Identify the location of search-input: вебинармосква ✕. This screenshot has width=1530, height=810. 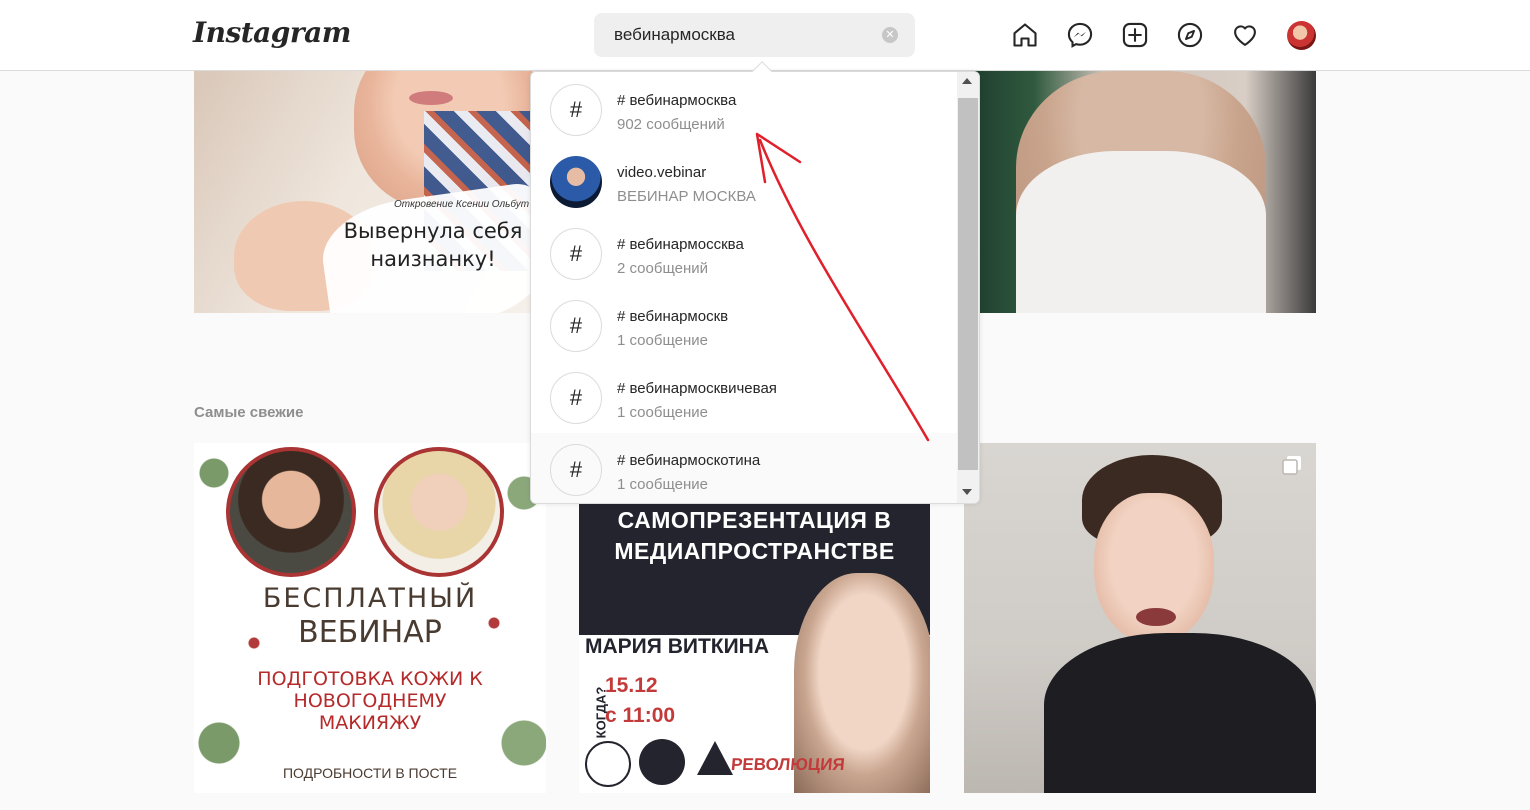
(754, 35).